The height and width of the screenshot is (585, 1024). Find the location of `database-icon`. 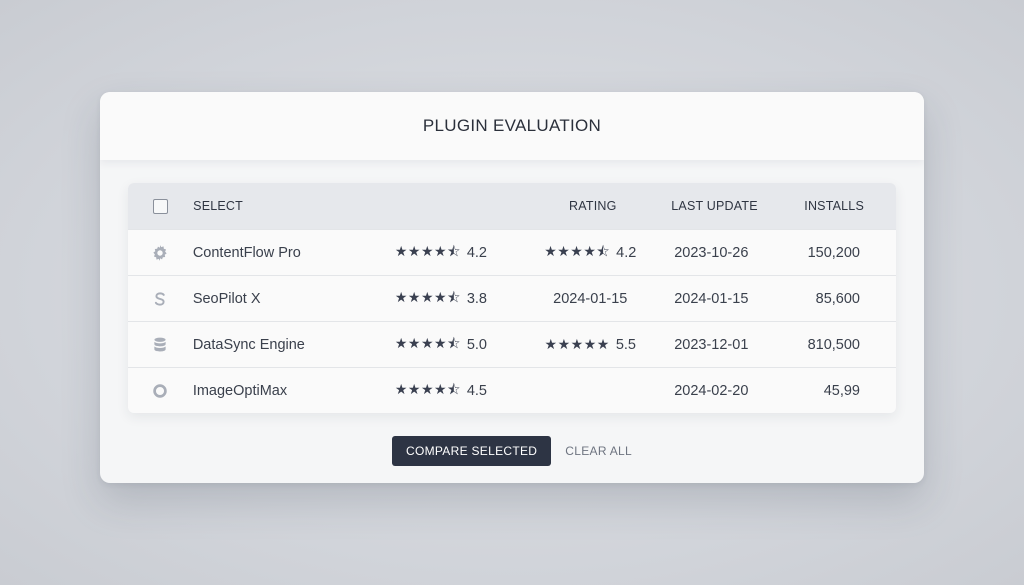

database-icon is located at coordinates (160, 345).